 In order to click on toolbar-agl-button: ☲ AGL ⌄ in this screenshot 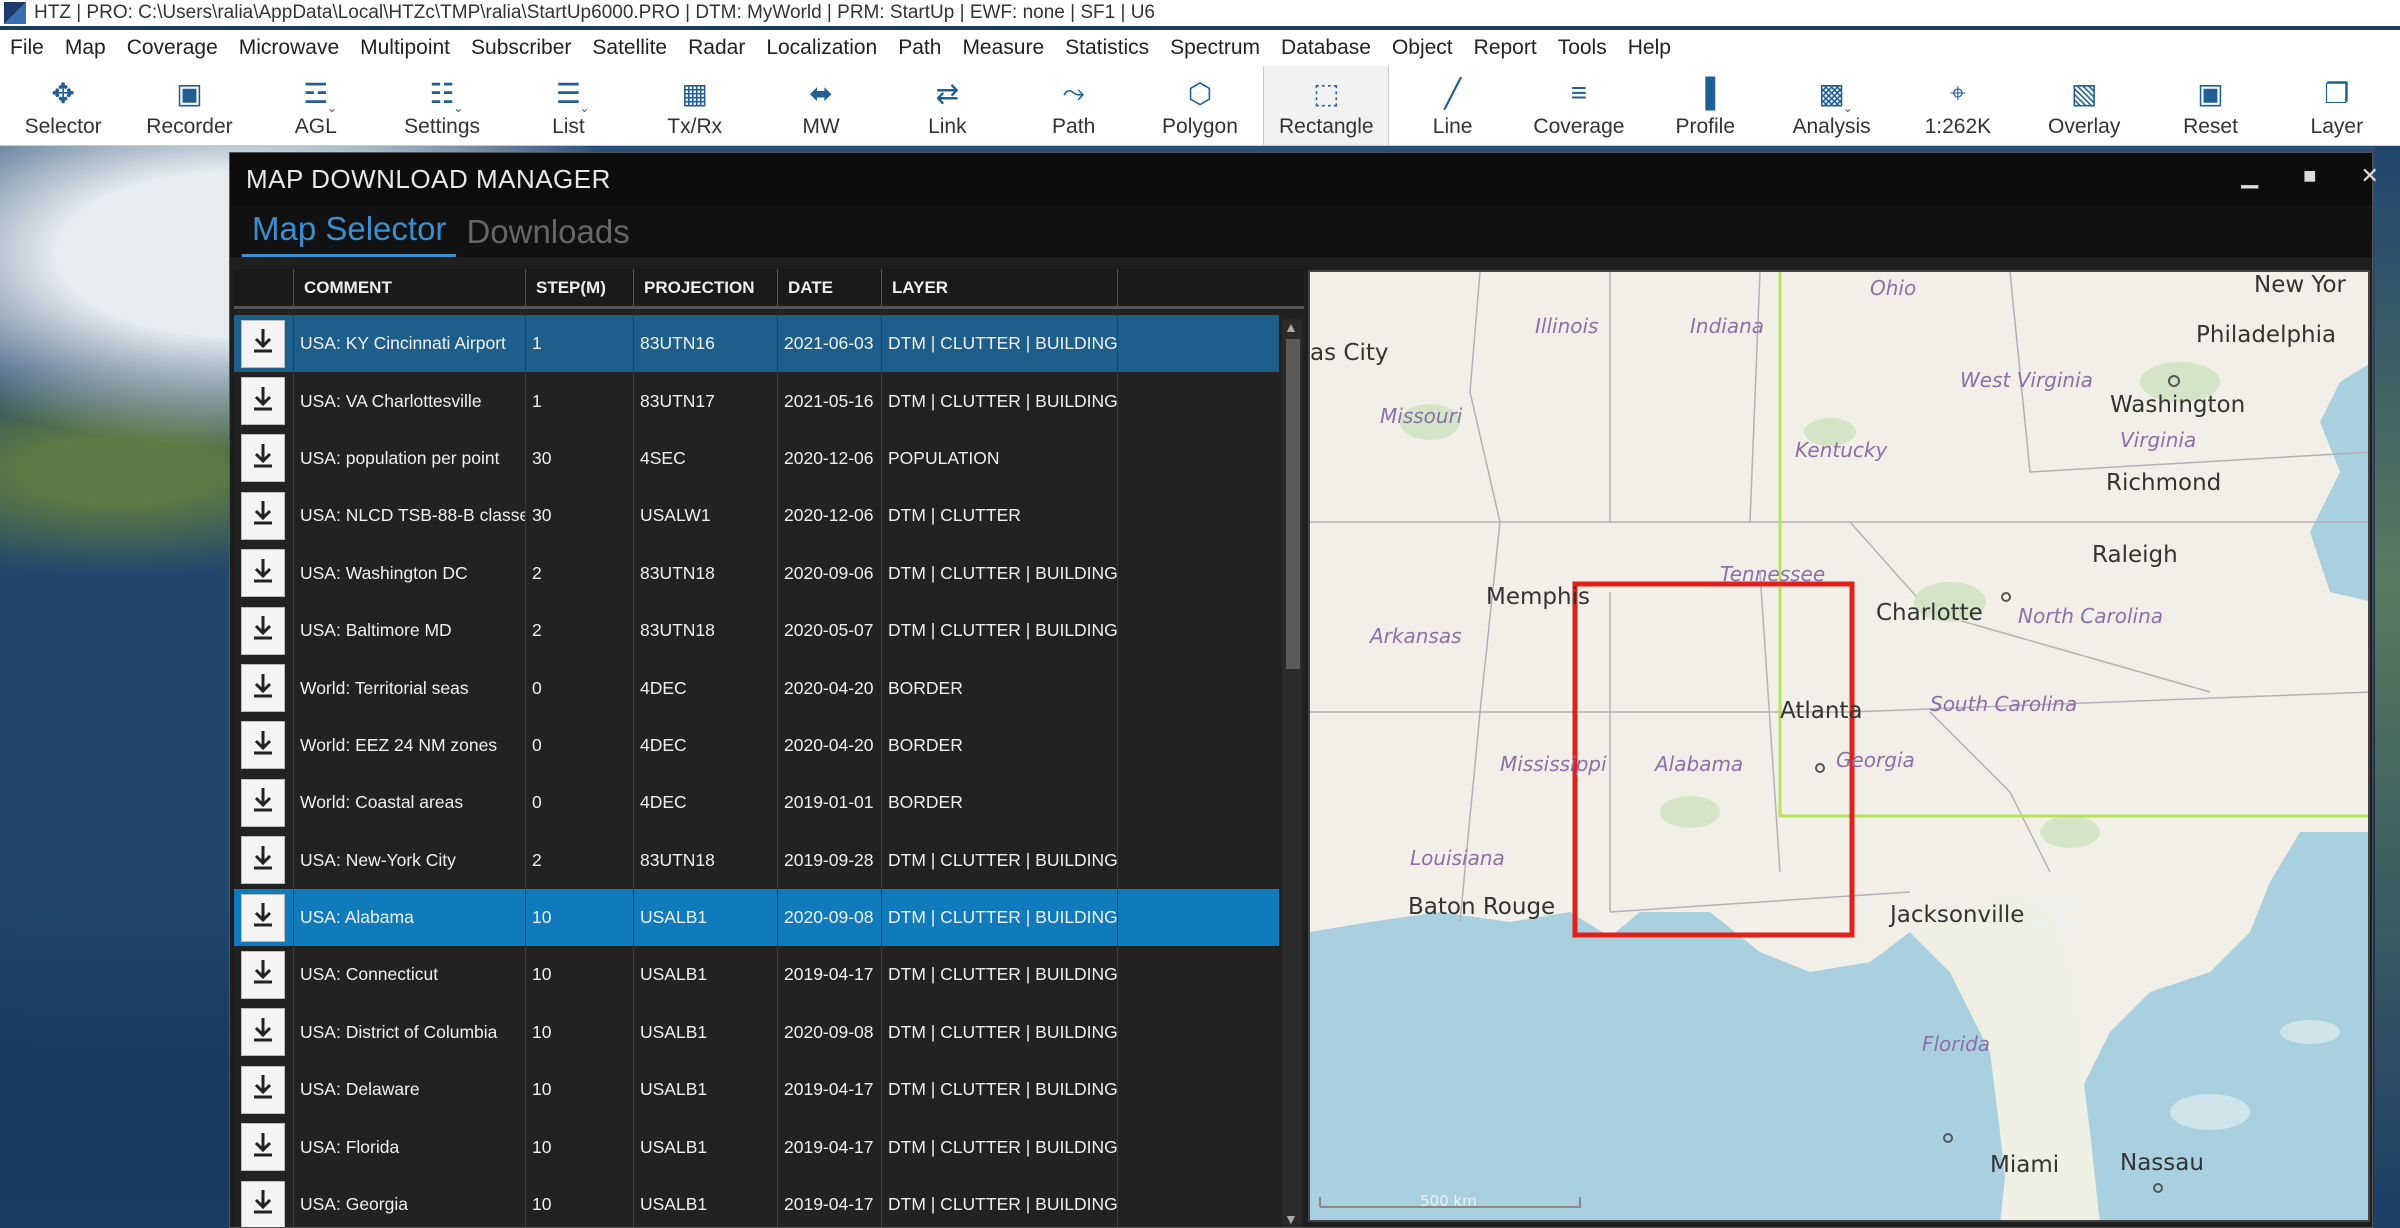, I will do `click(316, 105)`.